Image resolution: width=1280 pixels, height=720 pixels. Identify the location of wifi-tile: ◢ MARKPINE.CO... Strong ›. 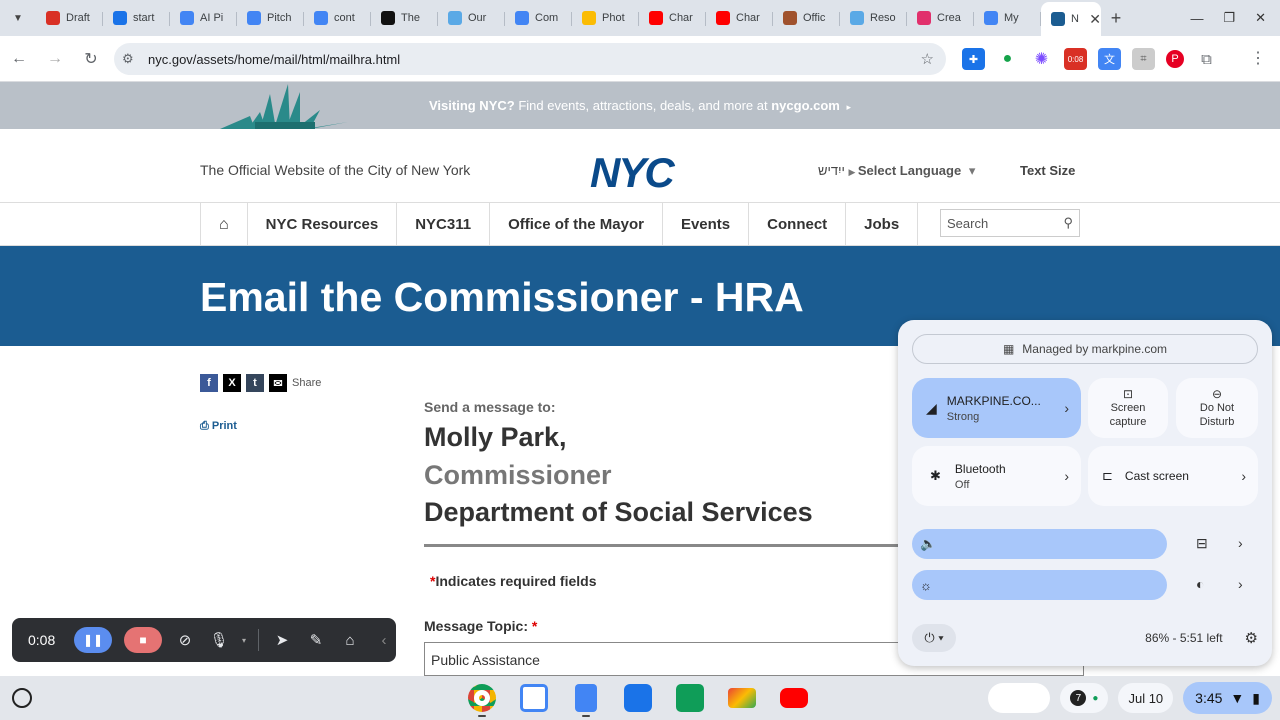
(996, 408).